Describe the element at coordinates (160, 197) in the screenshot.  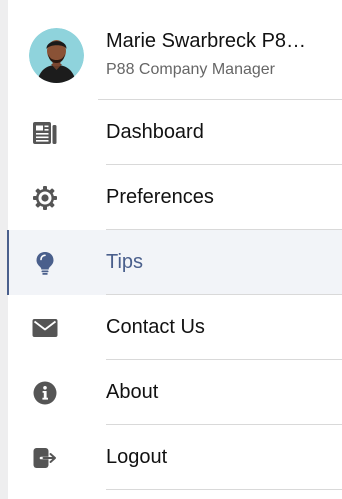
I see `menu-item-label: Preferences` at that location.